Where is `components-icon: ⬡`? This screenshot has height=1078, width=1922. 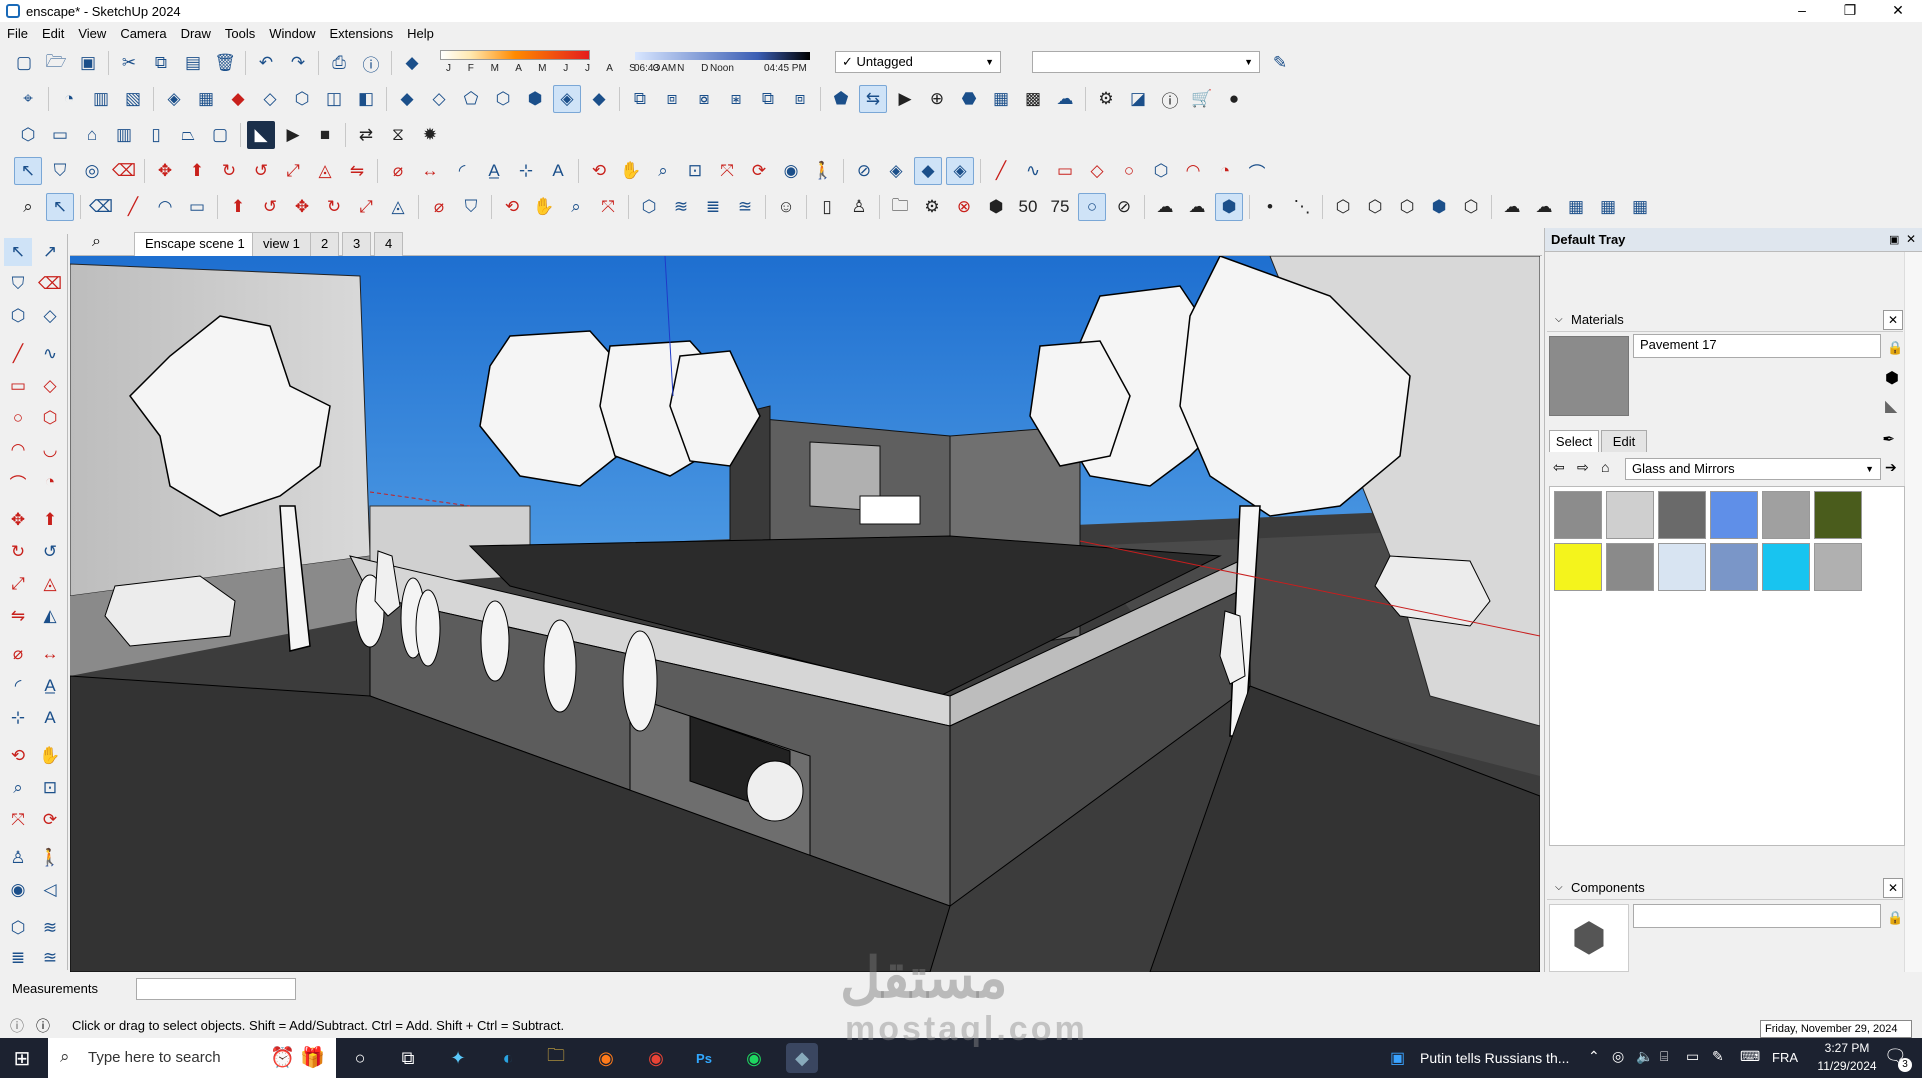 components-icon: ⬡ is located at coordinates (18, 316).